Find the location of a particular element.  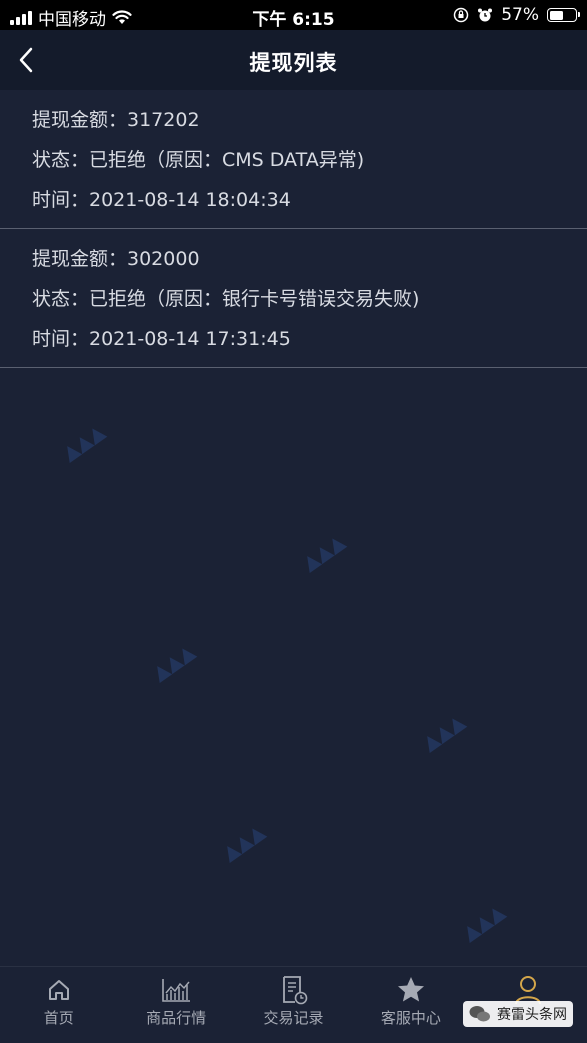

battery-icon is located at coordinates (563, 15).